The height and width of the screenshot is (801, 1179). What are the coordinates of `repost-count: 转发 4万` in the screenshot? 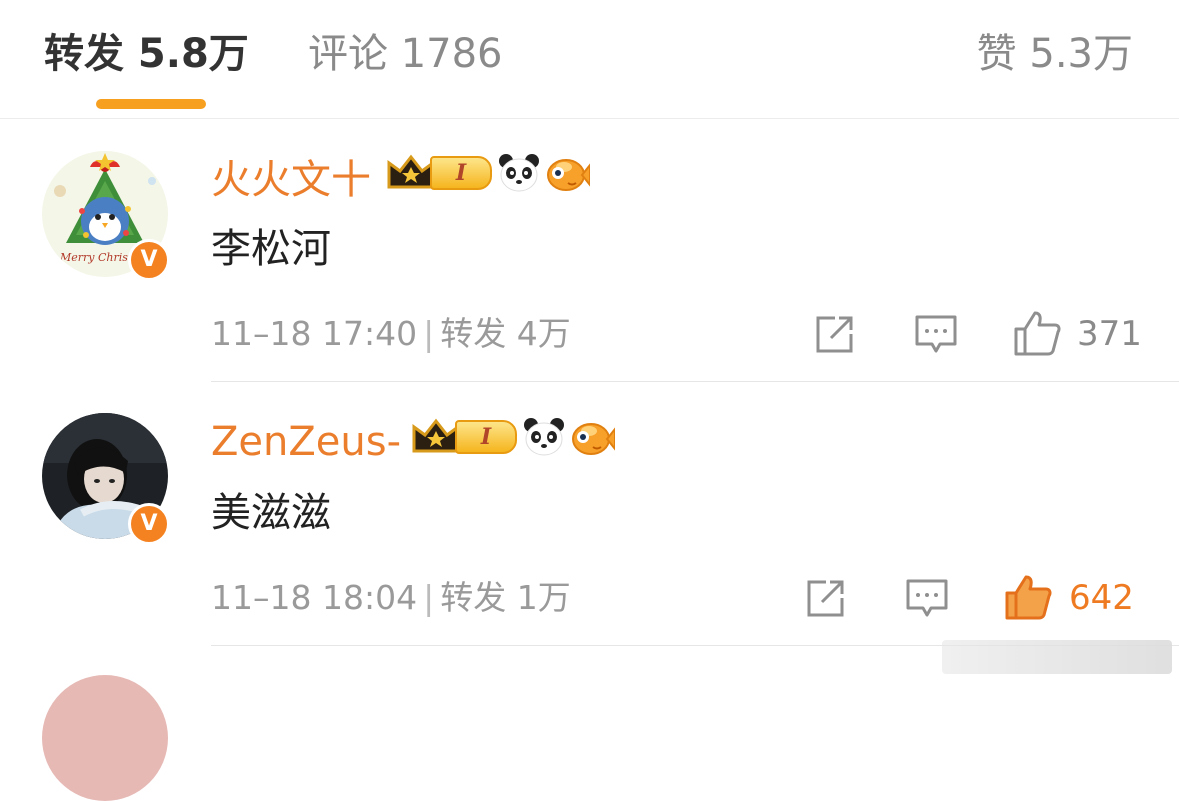 It's located at (505, 333).